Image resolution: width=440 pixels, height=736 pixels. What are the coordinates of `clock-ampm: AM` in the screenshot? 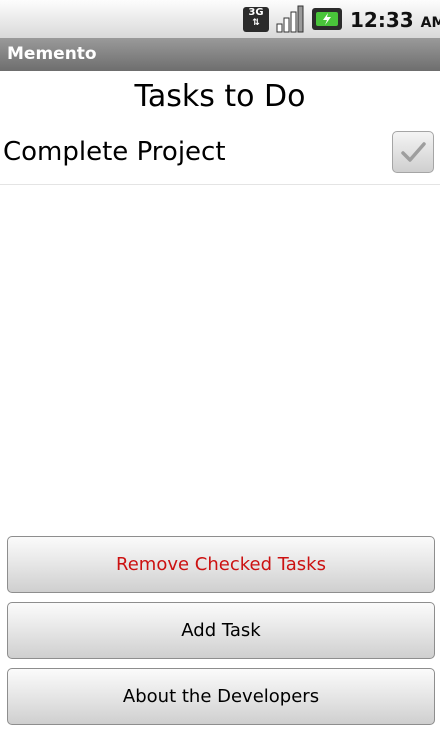 It's located at (430, 23).